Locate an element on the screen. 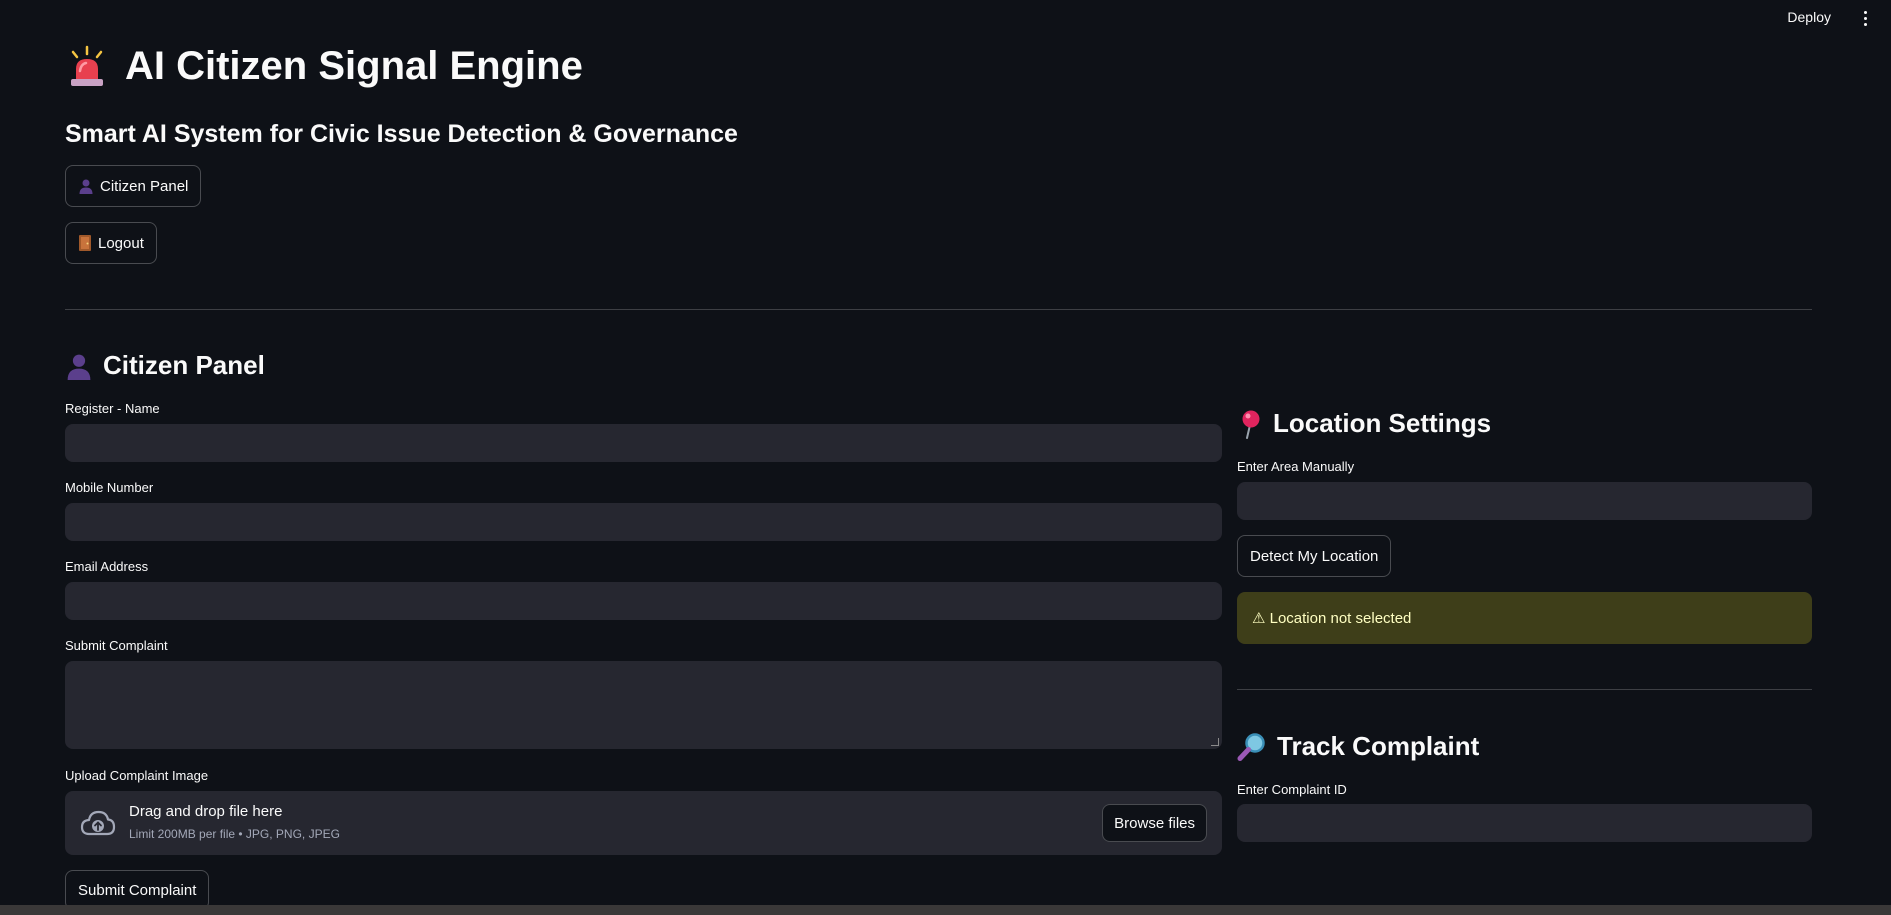 The width and height of the screenshot is (1891, 915). window-bottom-edge is located at coordinates (945, 910).